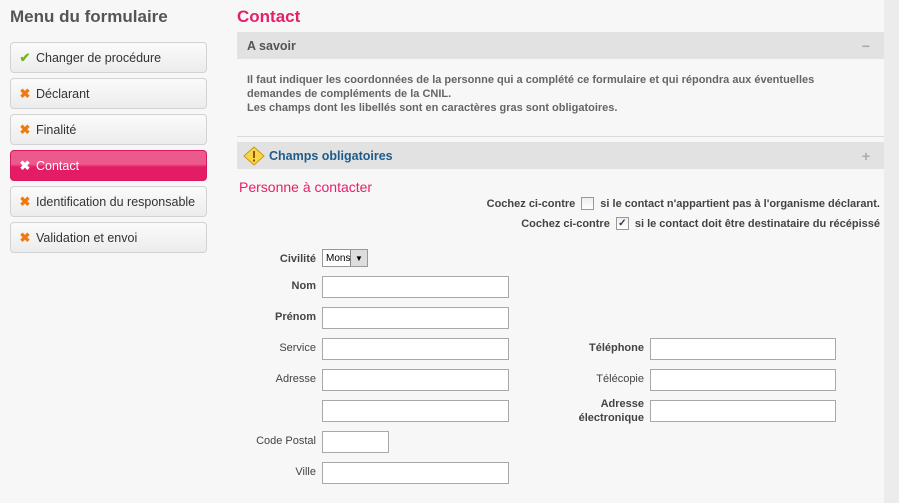 Image resolution: width=899 pixels, height=503 pixels. What do you see at coordinates (358, 258) in the screenshot?
I see `chevron-down-icon: ▼` at bounding box center [358, 258].